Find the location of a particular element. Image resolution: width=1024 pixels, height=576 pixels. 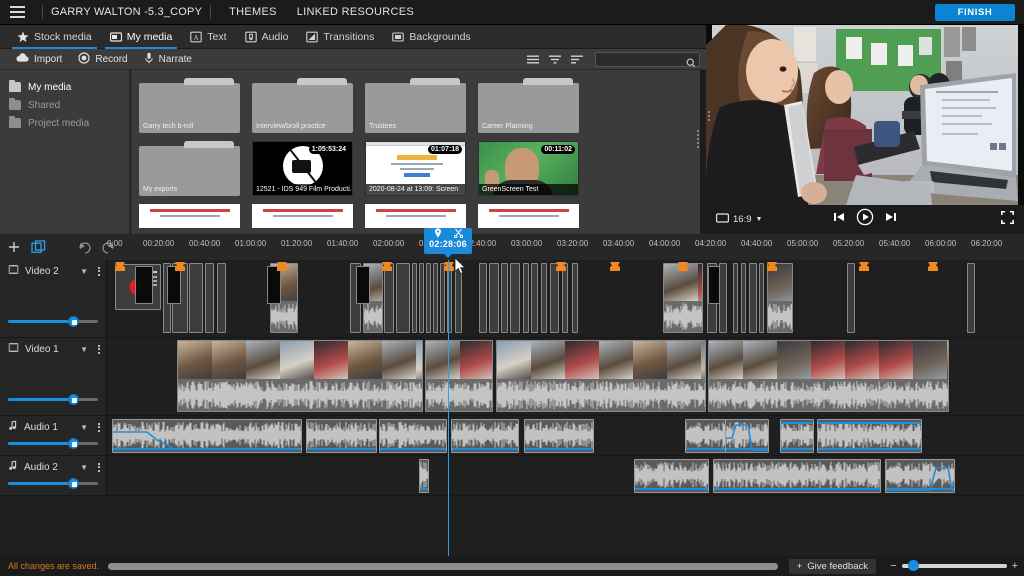

media-item-folder: Career Planning is located at coordinates (528, 105).